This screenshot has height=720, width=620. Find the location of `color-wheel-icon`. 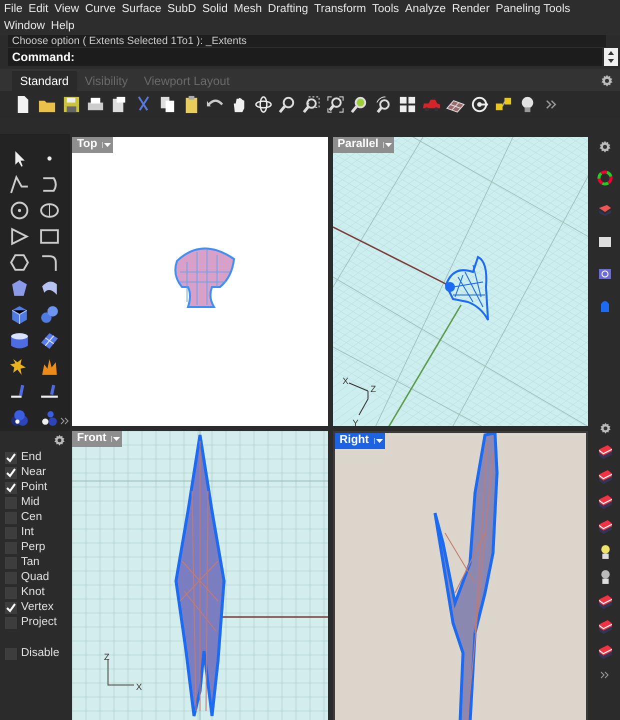

color-wheel-icon is located at coordinates (605, 178).